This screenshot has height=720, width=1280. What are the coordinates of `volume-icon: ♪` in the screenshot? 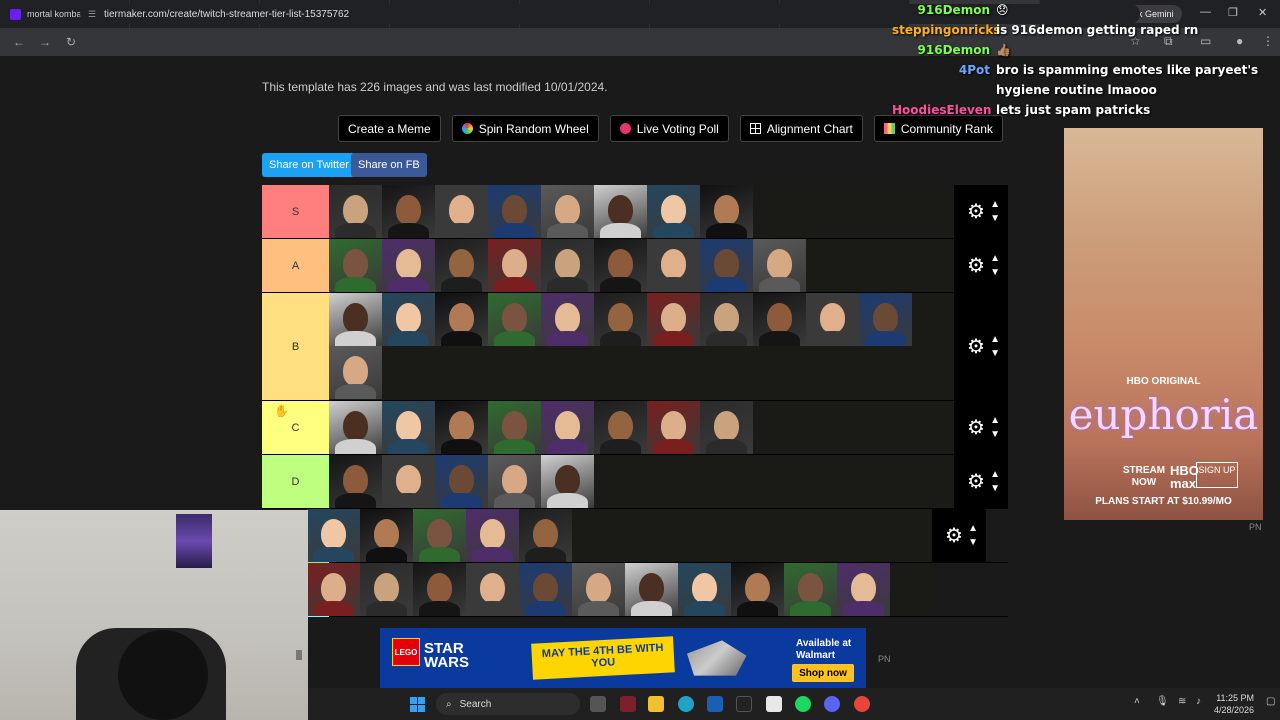 It's located at (1198, 701).